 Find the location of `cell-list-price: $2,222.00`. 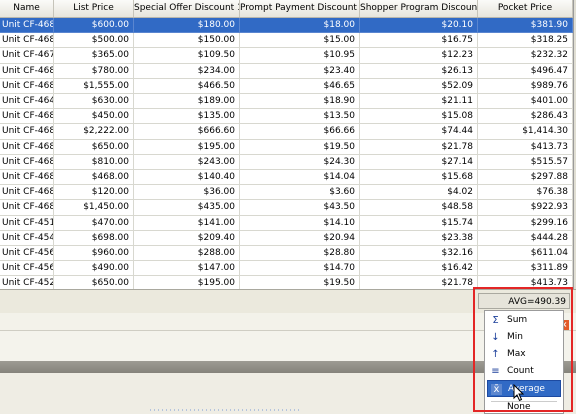

cell-list-price: $2,222.00 is located at coordinates (94, 132).